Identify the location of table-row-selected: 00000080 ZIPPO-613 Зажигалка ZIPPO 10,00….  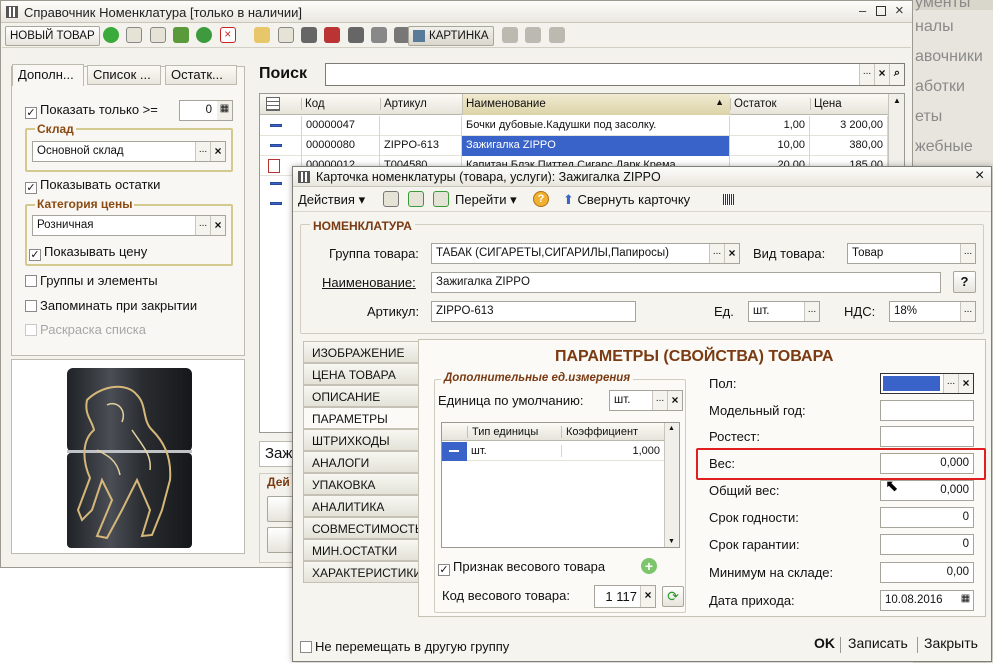
(574, 146).